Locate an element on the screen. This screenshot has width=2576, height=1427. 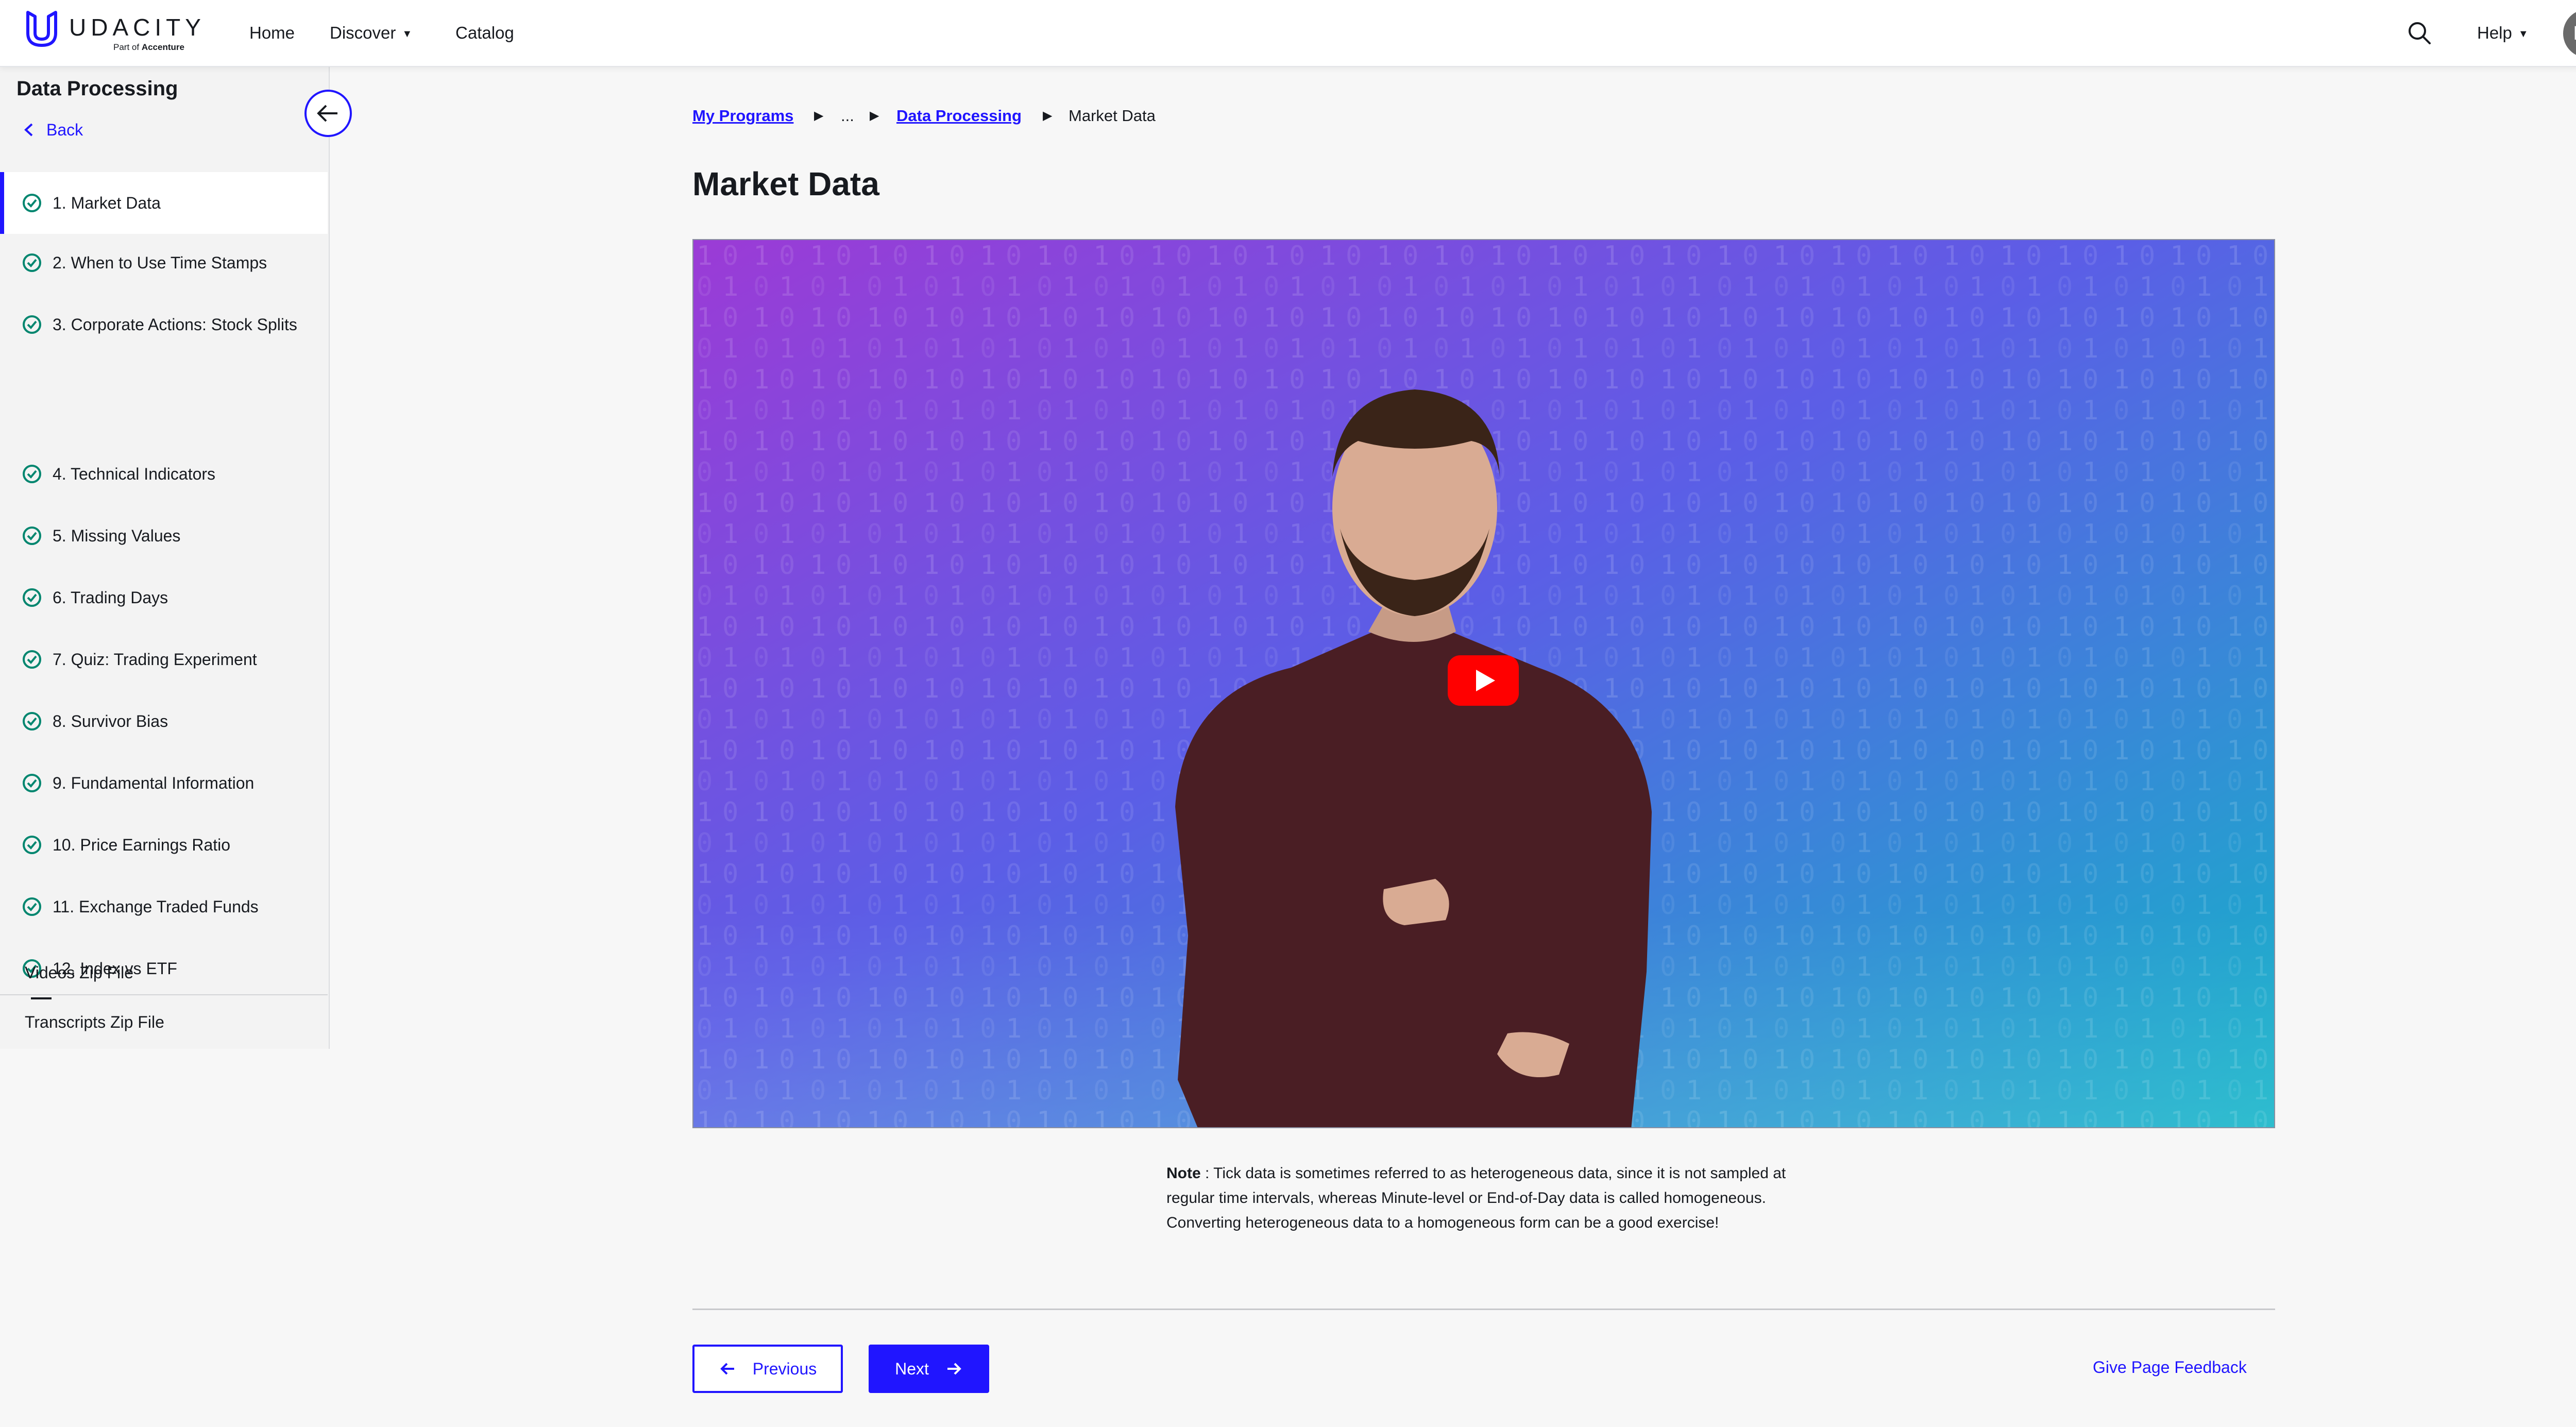
sidebar-item-quiz-trading-experiment: 7. Quiz: Trading Experiment is located at coordinates (164, 659).